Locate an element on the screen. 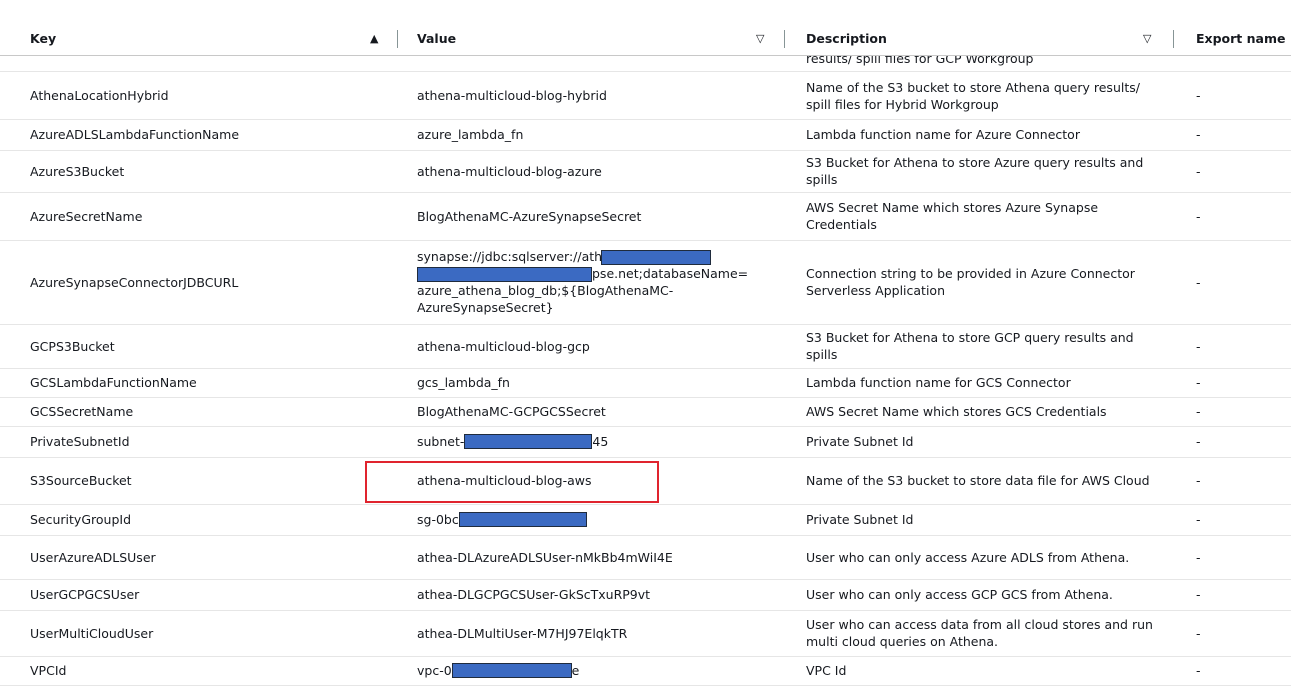 This screenshot has width=1291, height=688. row-value: athea-DLAzureADLSUser-nMkBb4mWiI4E is located at coordinates (545, 557).